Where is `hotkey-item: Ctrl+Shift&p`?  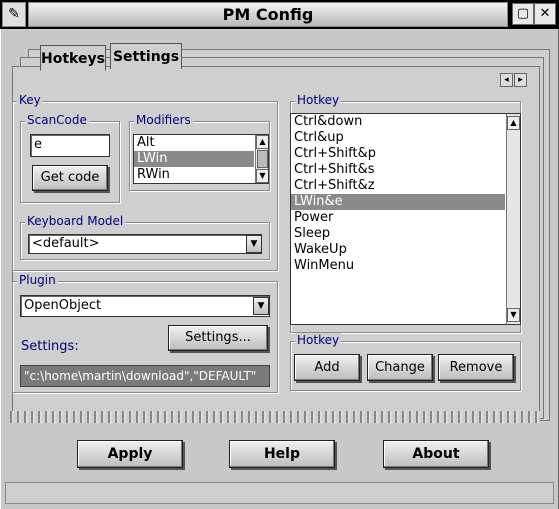 hotkey-item: Ctrl+Shift&p is located at coordinates (398, 154).